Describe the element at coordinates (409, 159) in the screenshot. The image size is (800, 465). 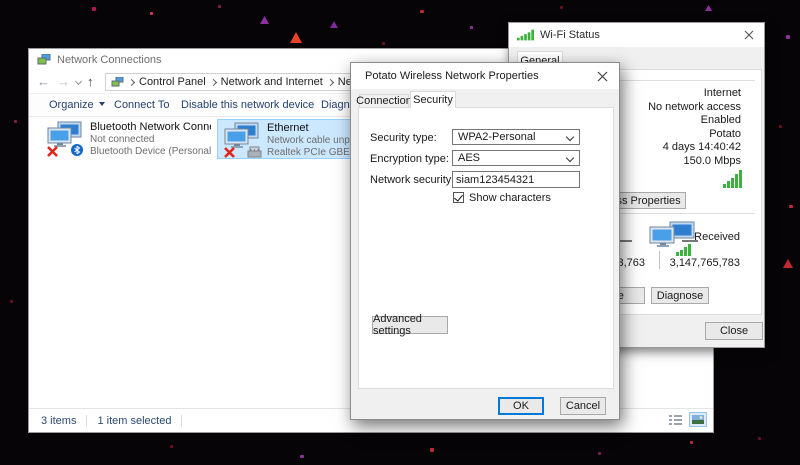
I see `encryption-type-label: Encryption type:` at that location.